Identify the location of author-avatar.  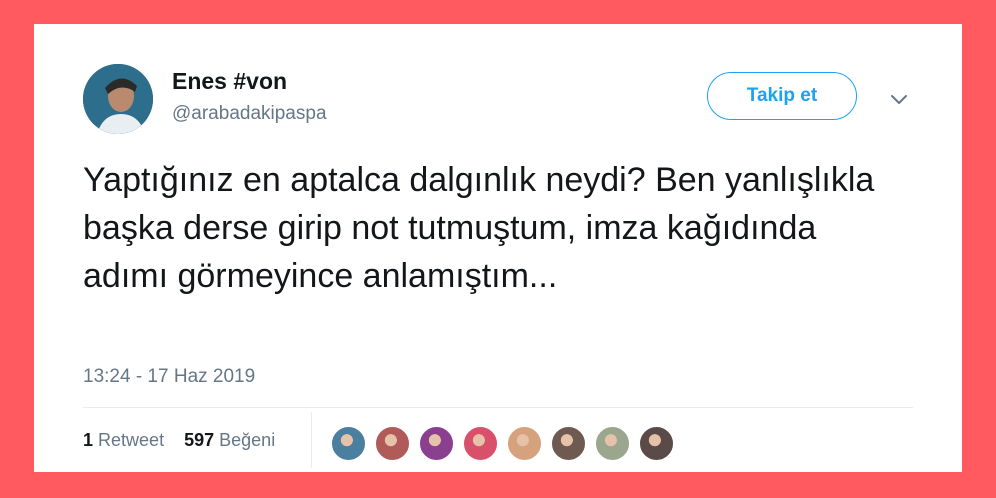
(118, 99).